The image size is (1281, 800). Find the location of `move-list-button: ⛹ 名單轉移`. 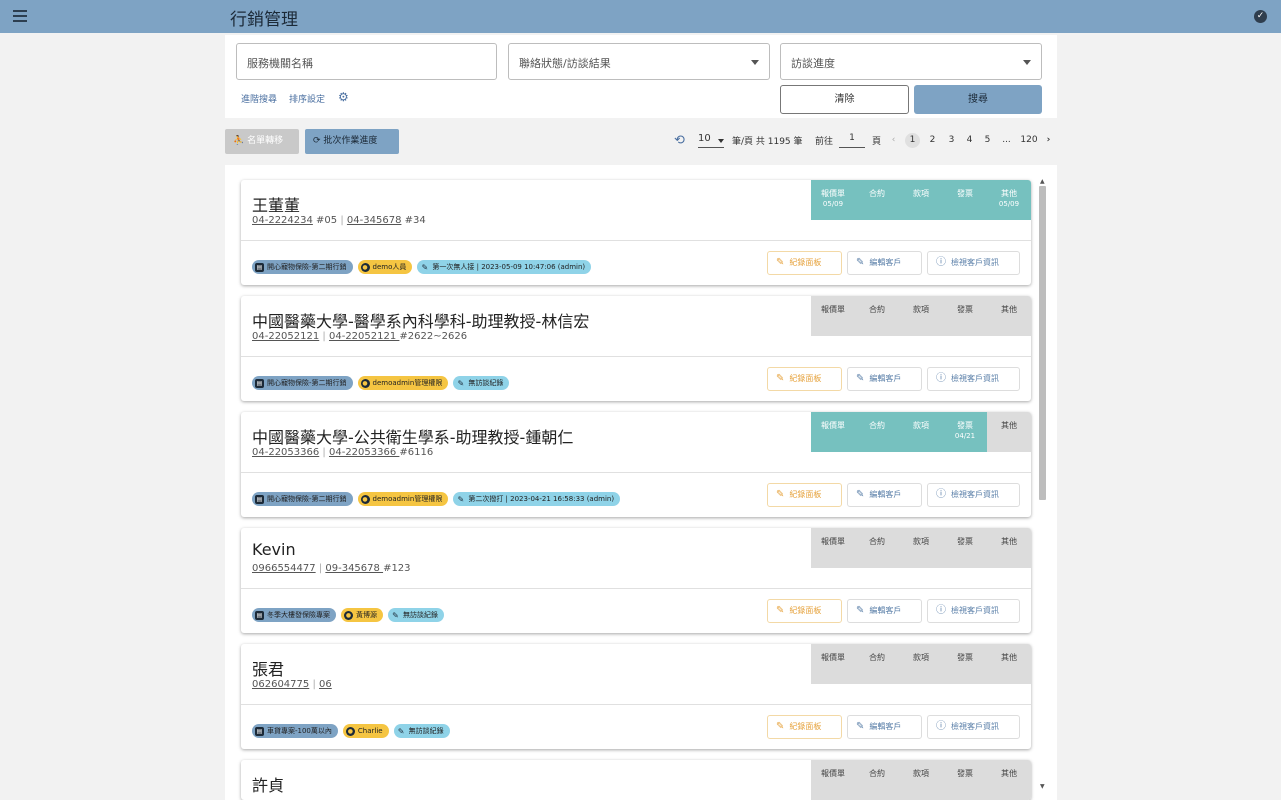

move-list-button: ⛹ 名單轉移 is located at coordinates (262, 141).